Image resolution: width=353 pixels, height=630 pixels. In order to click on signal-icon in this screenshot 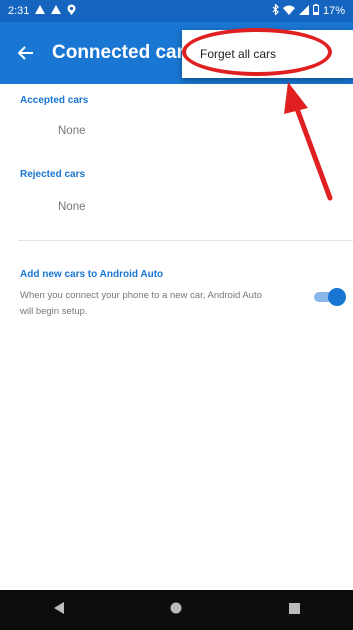, I will do `click(303, 11)`.